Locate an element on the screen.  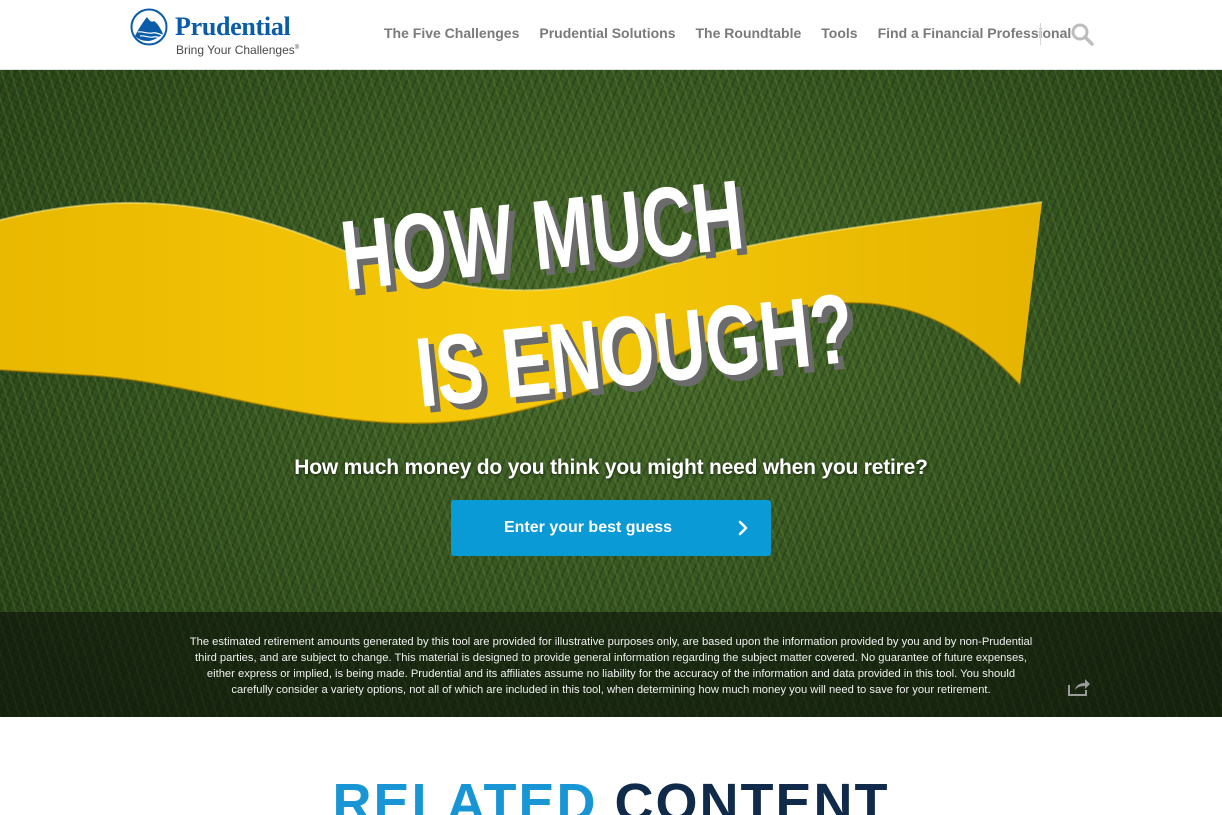
nav-item-prudential-solutions: Prudential Solutions is located at coordinates (607, 33).